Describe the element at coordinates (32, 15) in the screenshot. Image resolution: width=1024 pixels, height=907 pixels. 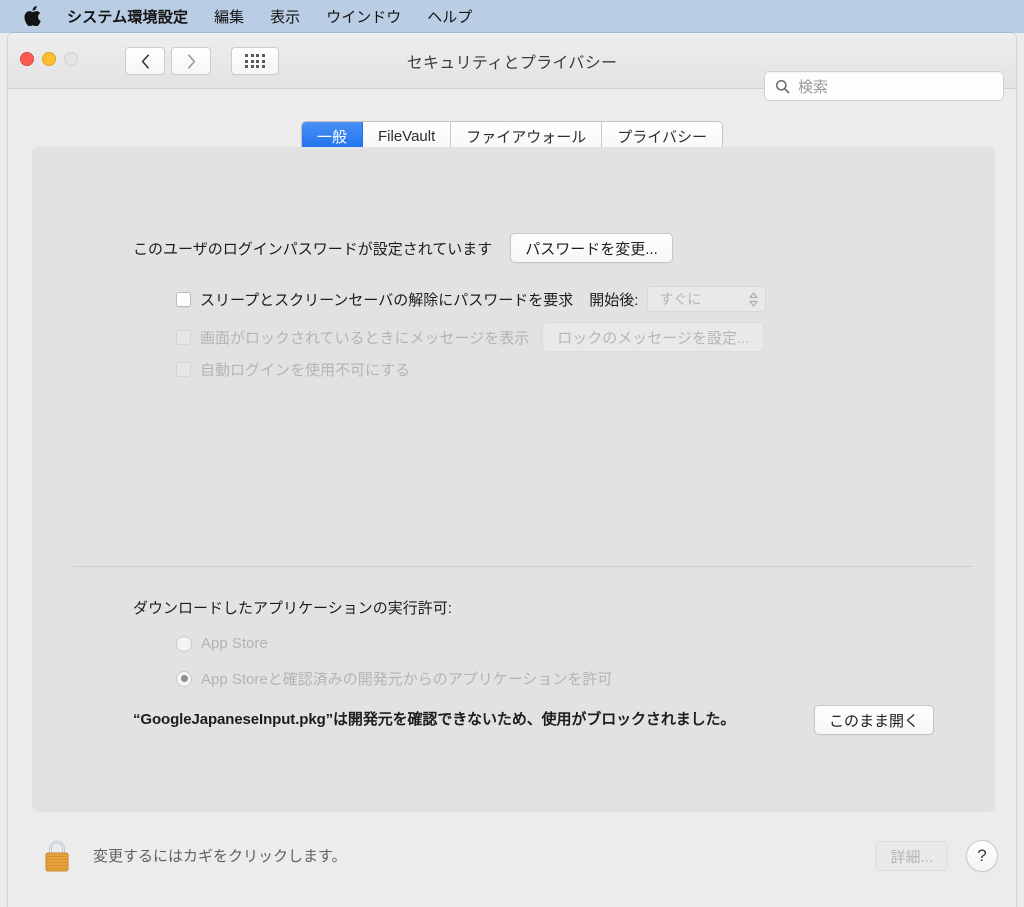
I see `apple-logo-icon` at that location.